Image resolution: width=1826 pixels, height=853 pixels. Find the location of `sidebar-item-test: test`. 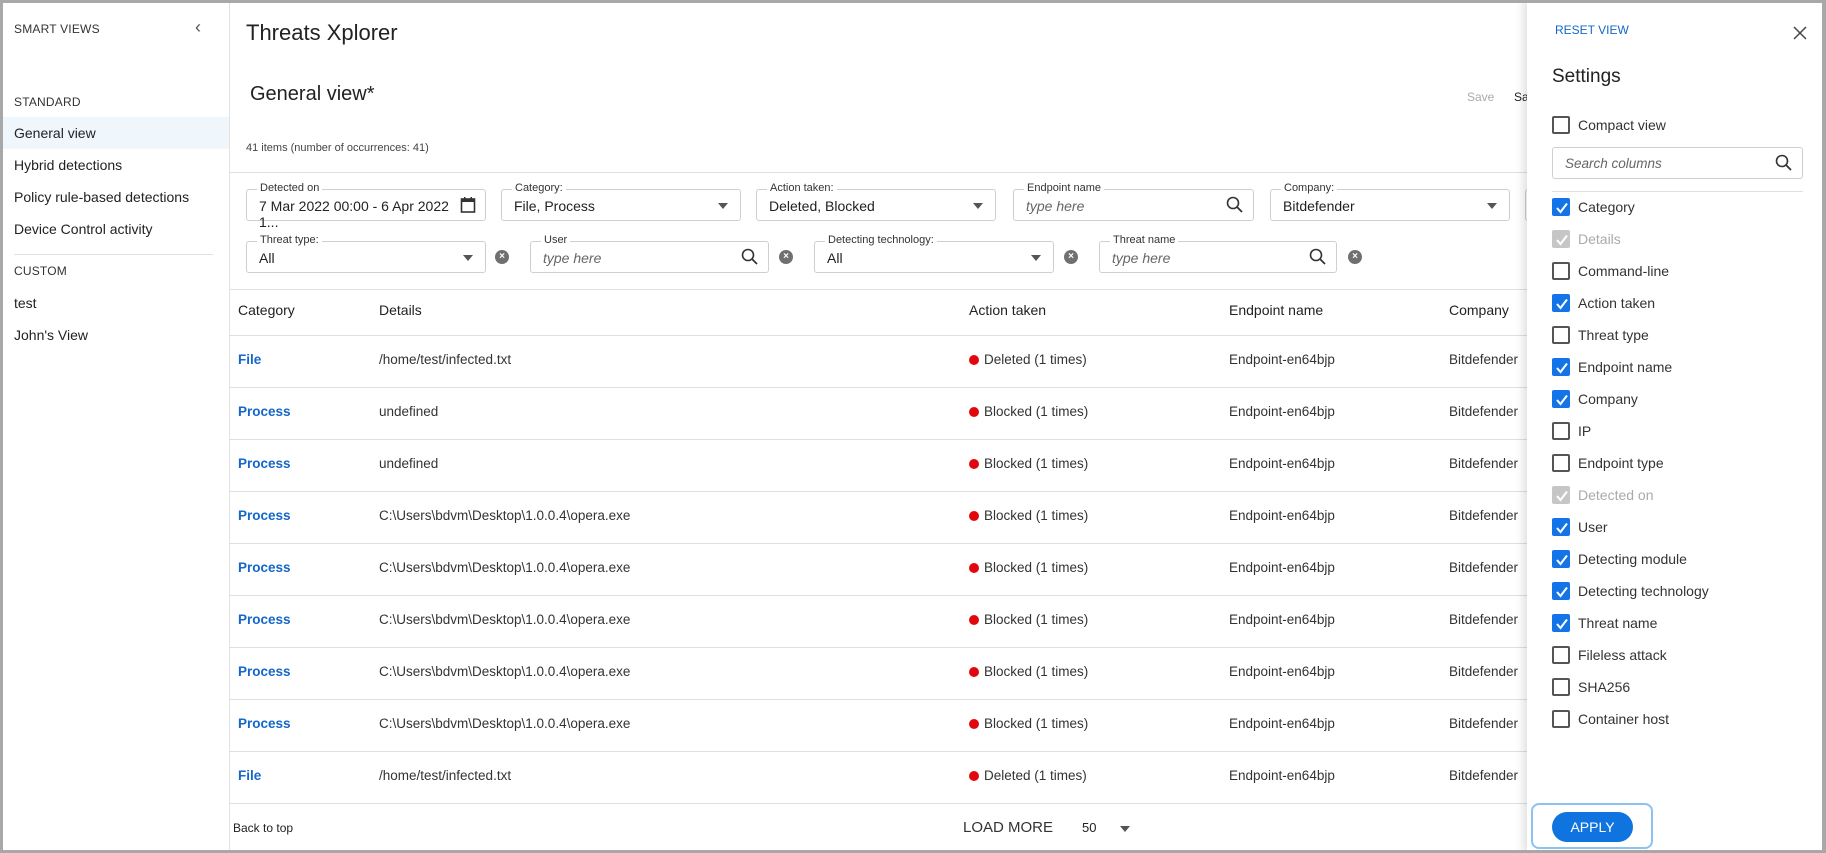

sidebar-item-test: test is located at coordinates (116, 303).